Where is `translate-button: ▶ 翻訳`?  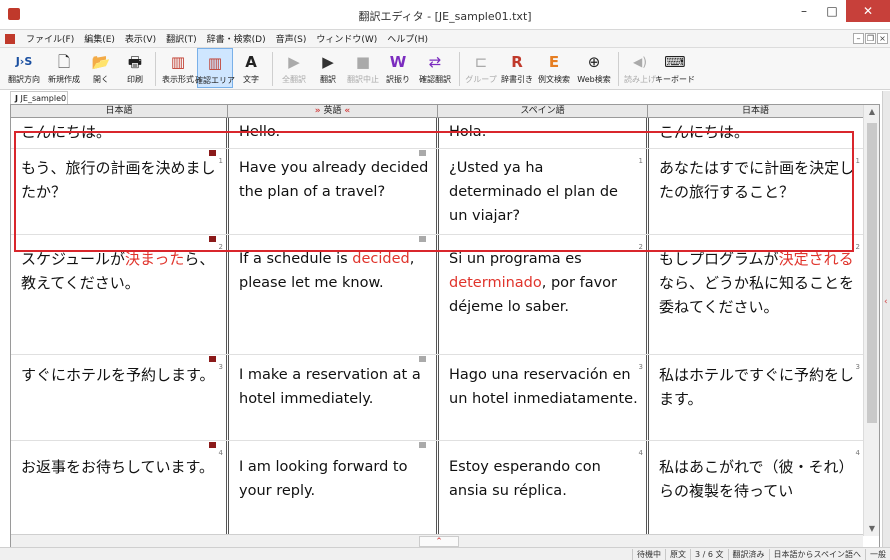 translate-button: ▶ 翻訳 is located at coordinates (328, 68).